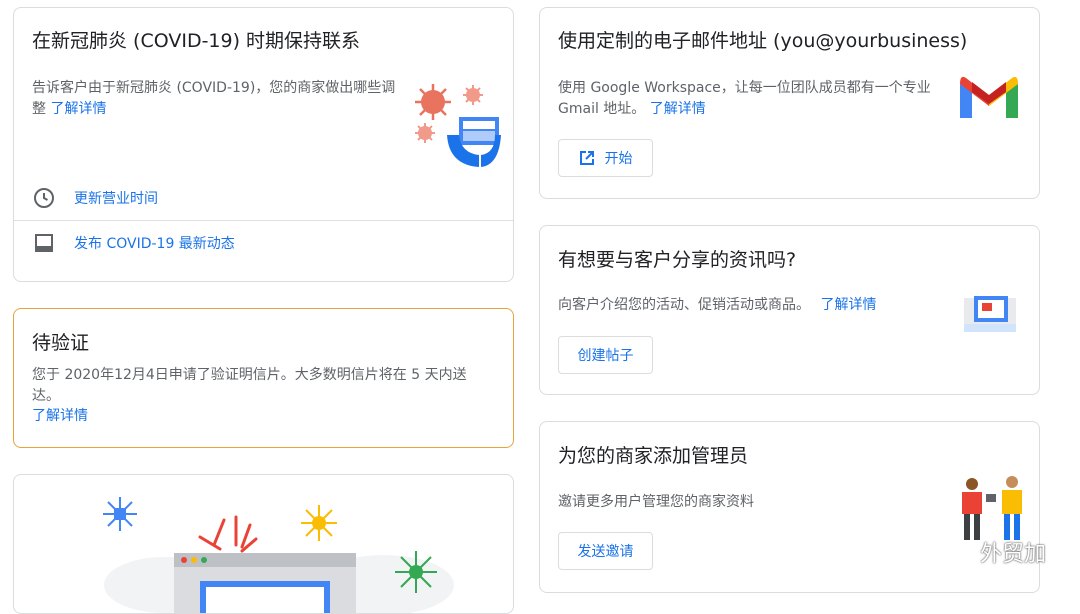 The height and width of the screenshot is (614, 1080). What do you see at coordinates (116, 199) in the screenshot?
I see `update-hours-label: 更新营业时间` at bounding box center [116, 199].